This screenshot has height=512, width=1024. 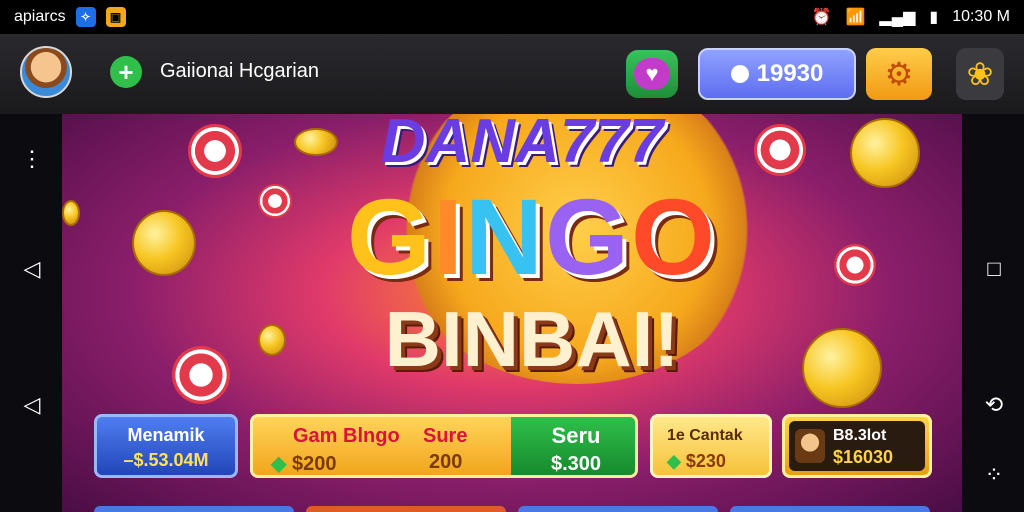 I want to click on slot-card: B8.3lot $16030, so click(x=857, y=446).